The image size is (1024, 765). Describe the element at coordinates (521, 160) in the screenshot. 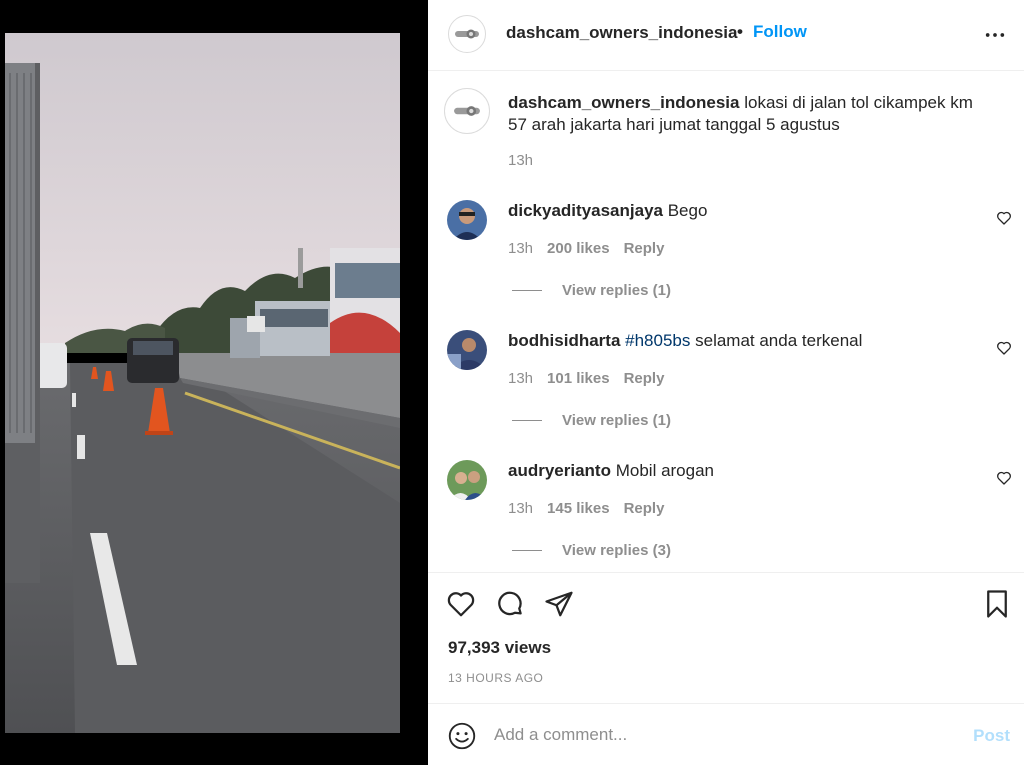

I see `caption-timestamp: 13h` at that location.